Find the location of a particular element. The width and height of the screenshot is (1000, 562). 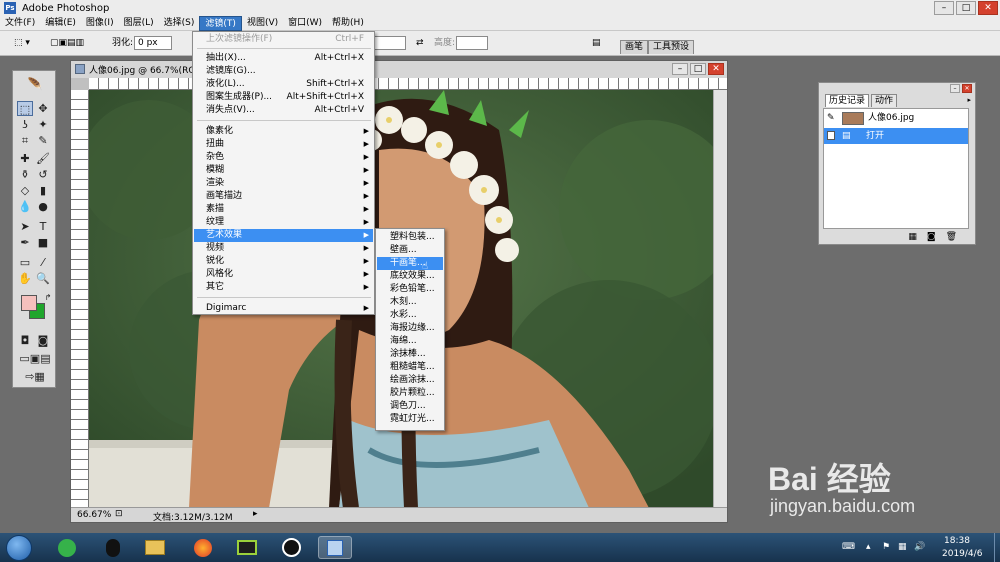

type-tool-icon: T is located at coordinates (43, 226).